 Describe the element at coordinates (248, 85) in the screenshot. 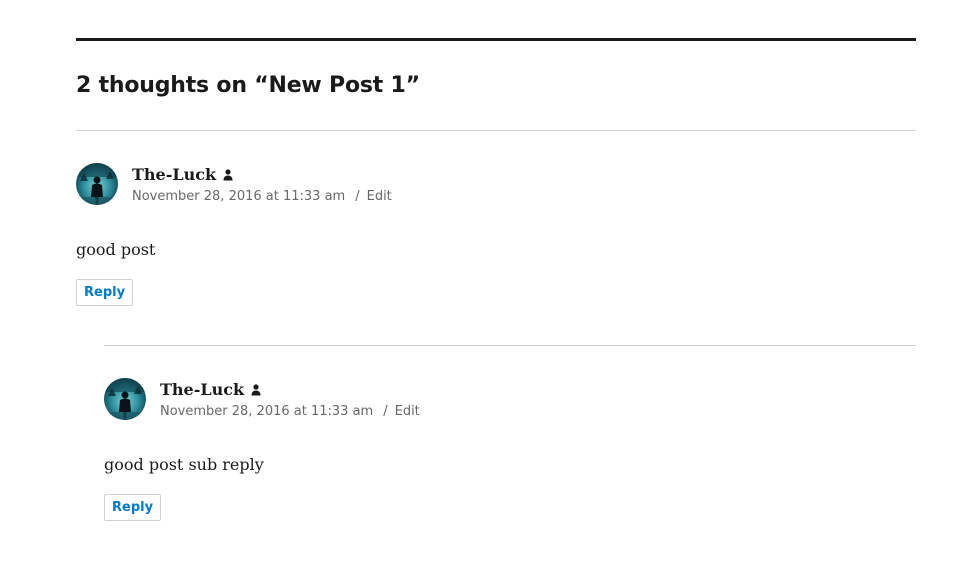

I see `comments-title: 2 thoughts on “New Post 1”` at that location.